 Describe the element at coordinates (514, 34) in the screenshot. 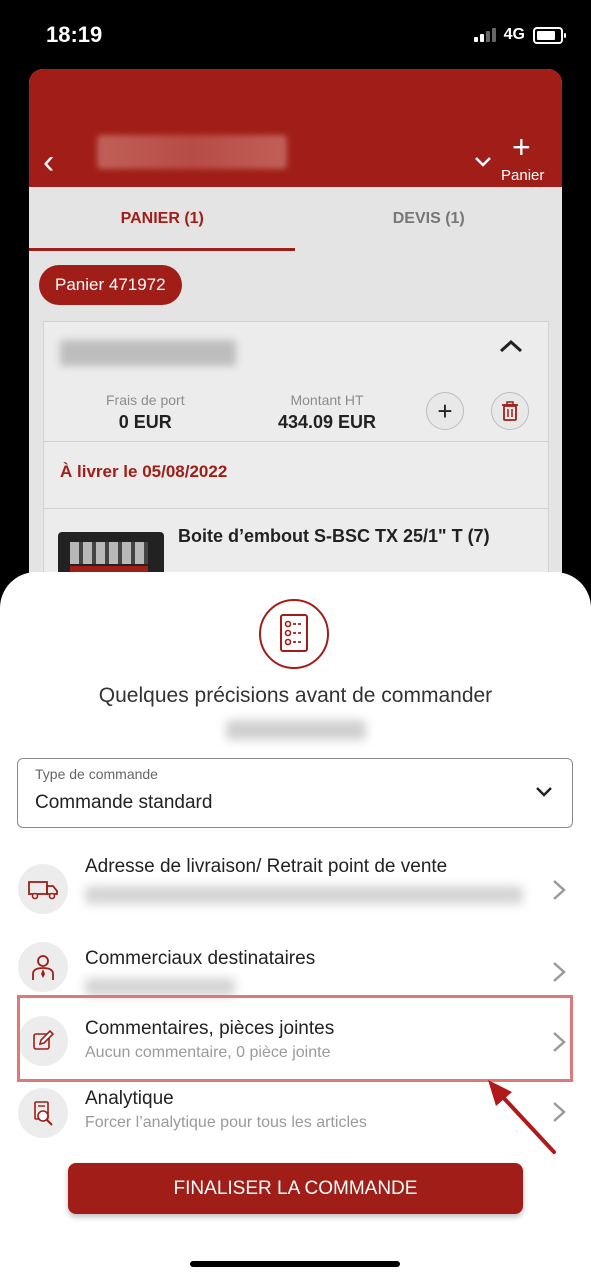

I see `network-type: 4G` at that location.